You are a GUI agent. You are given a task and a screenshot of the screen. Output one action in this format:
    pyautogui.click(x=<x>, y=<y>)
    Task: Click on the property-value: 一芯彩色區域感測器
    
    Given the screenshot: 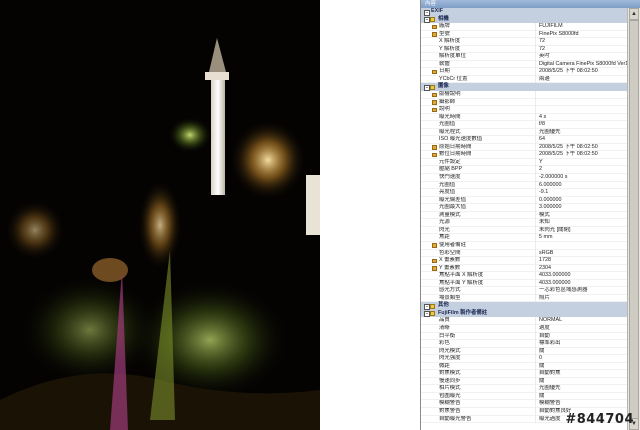 What is the action you would take?
    pyautogui.click(x=563, y=290)
    